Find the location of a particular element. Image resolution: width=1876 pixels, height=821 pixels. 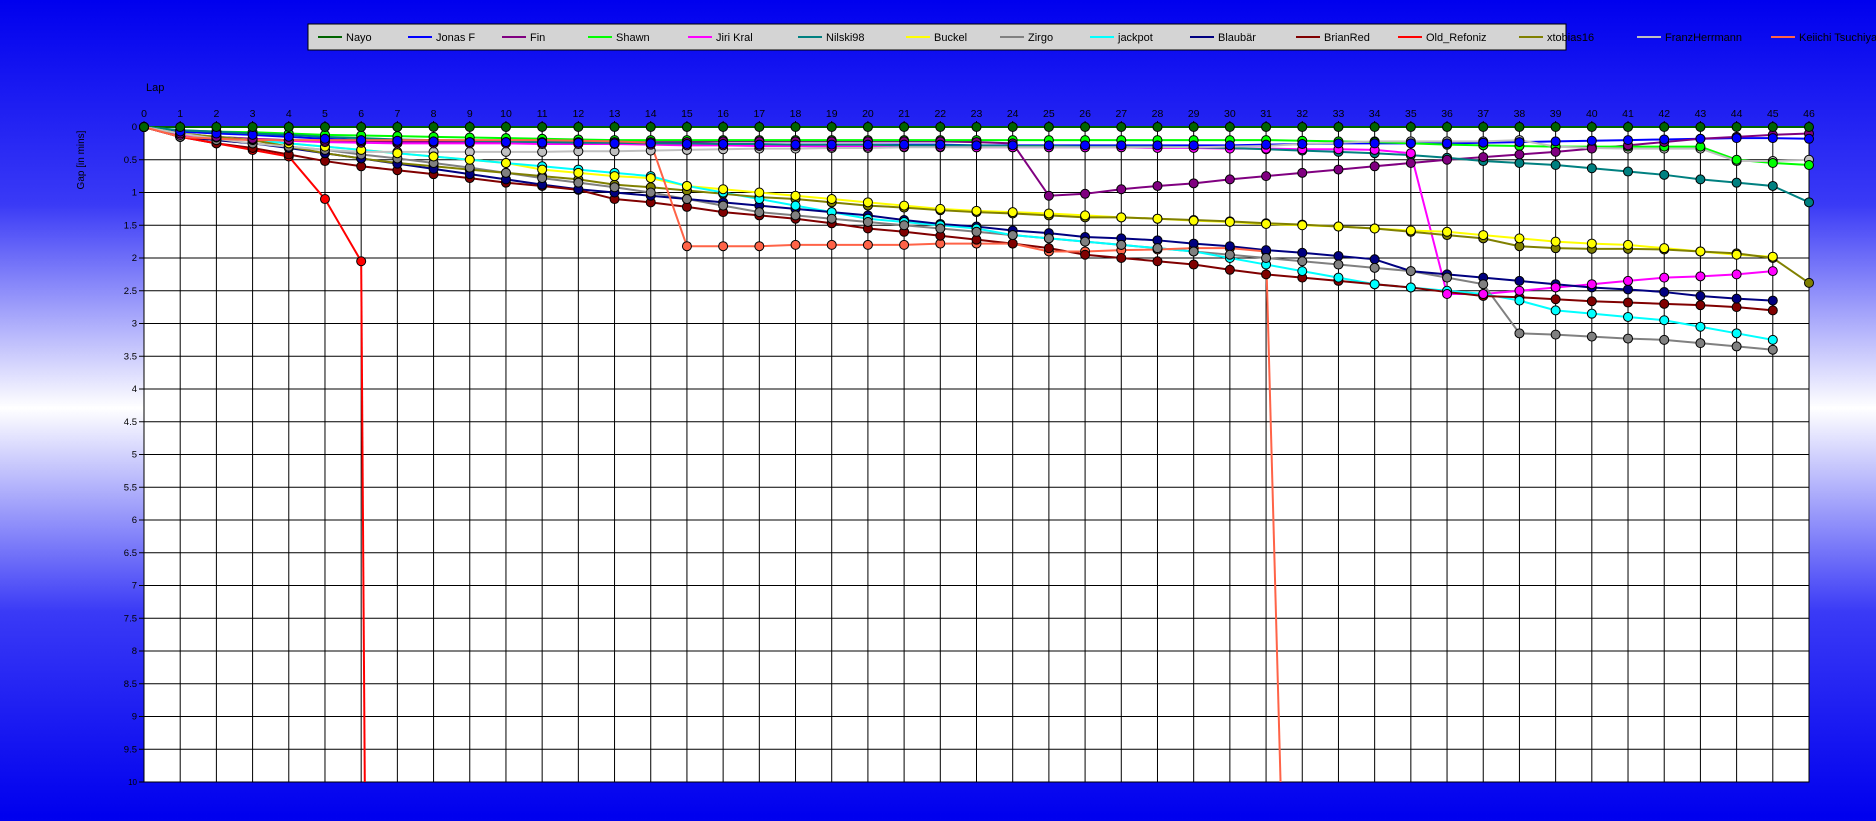

x-tick-label: 16 is located at coordinates (723, 114).